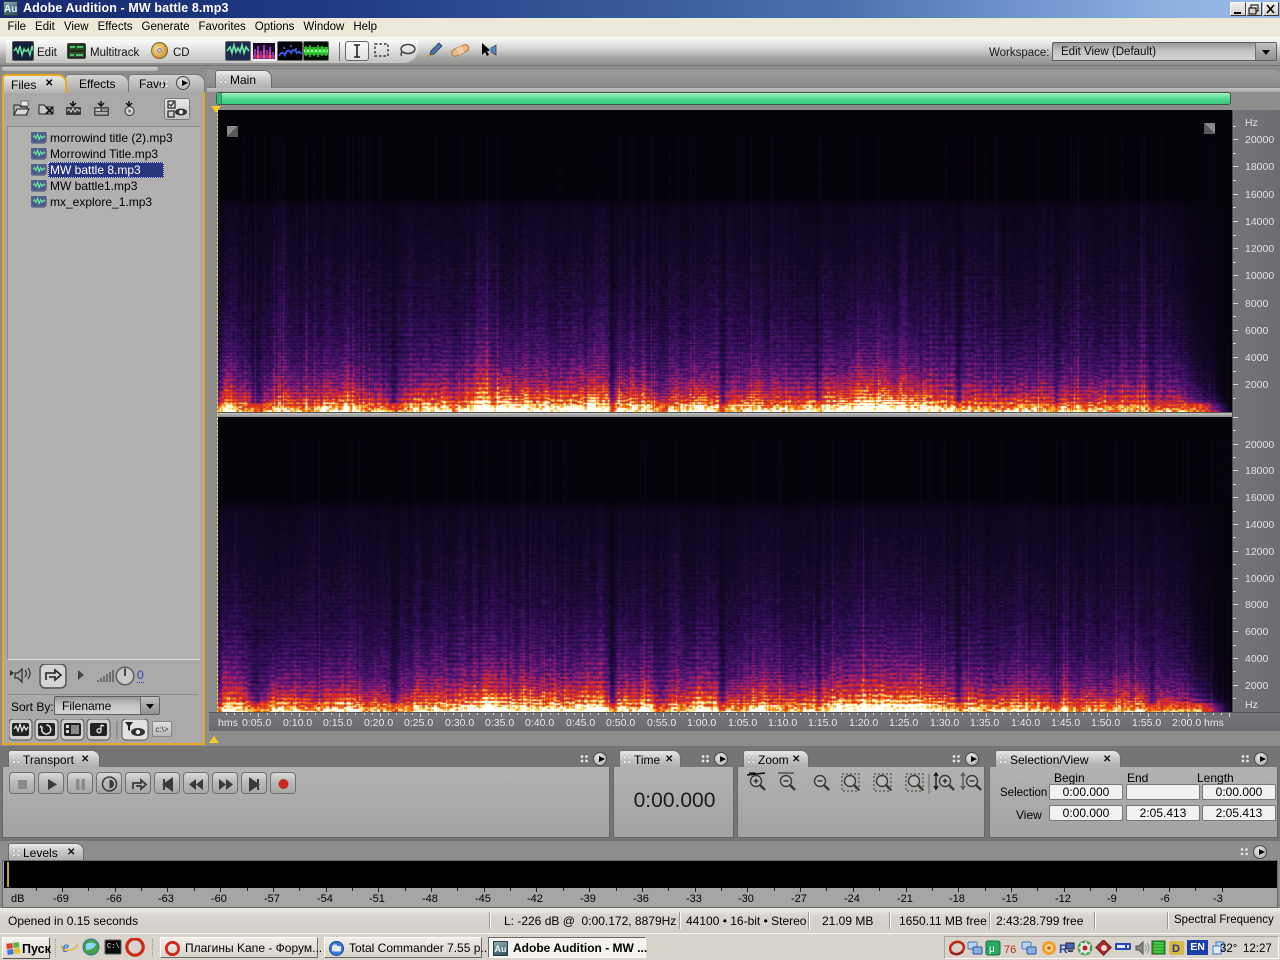  Describe the element at coordinates (1010, 950) in the screenshot. I see `svg-text: 76` at that location.